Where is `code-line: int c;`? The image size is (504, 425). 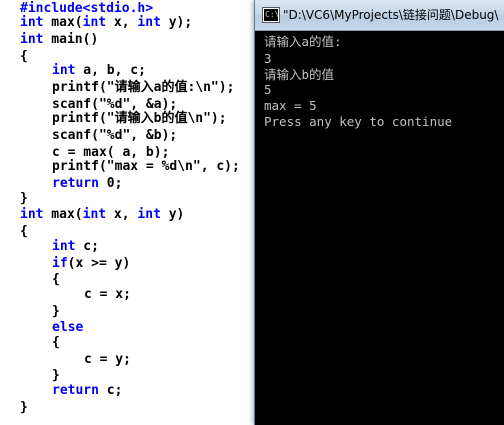 code-line: int c; is located at coordinates (75, 247).